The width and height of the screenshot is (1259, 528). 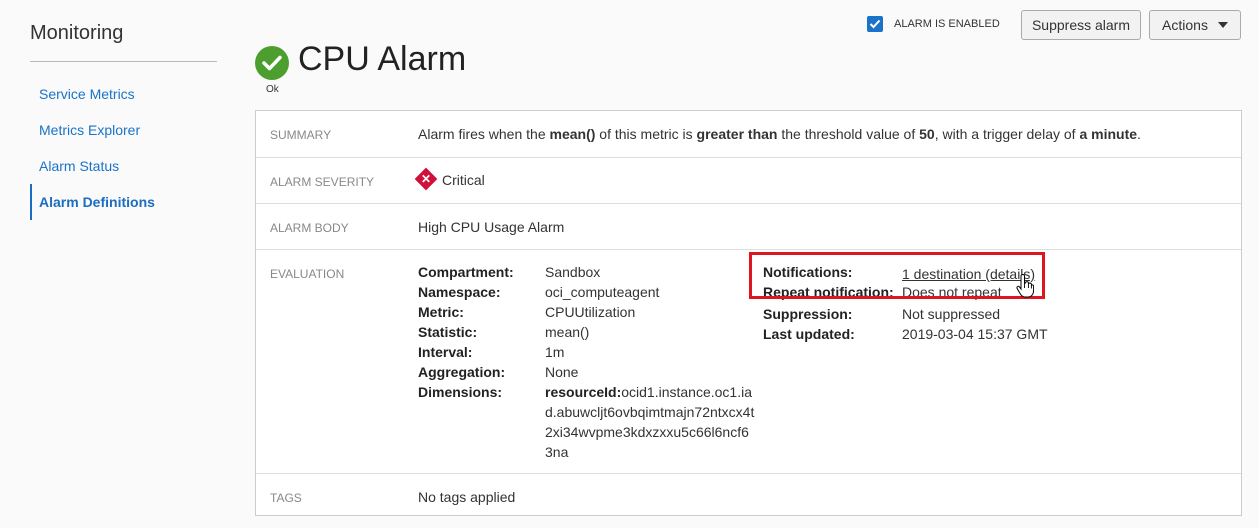 I want to click on suppression-key: Suppression:, so click(x=808, y=314).